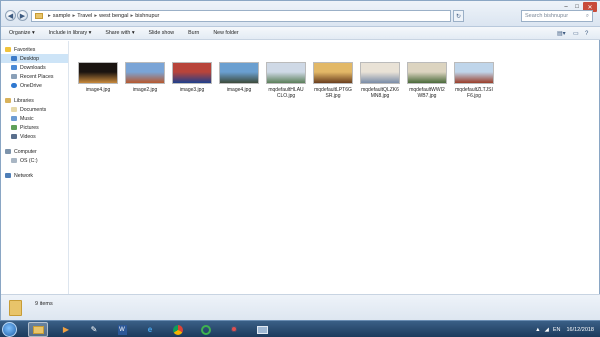 Image resolution: width=600 pixels, height=337 pixels. What do you see at coordinates (8, 100) in the screenshot?
I see `library-icon` at bounding box center [8, 100].